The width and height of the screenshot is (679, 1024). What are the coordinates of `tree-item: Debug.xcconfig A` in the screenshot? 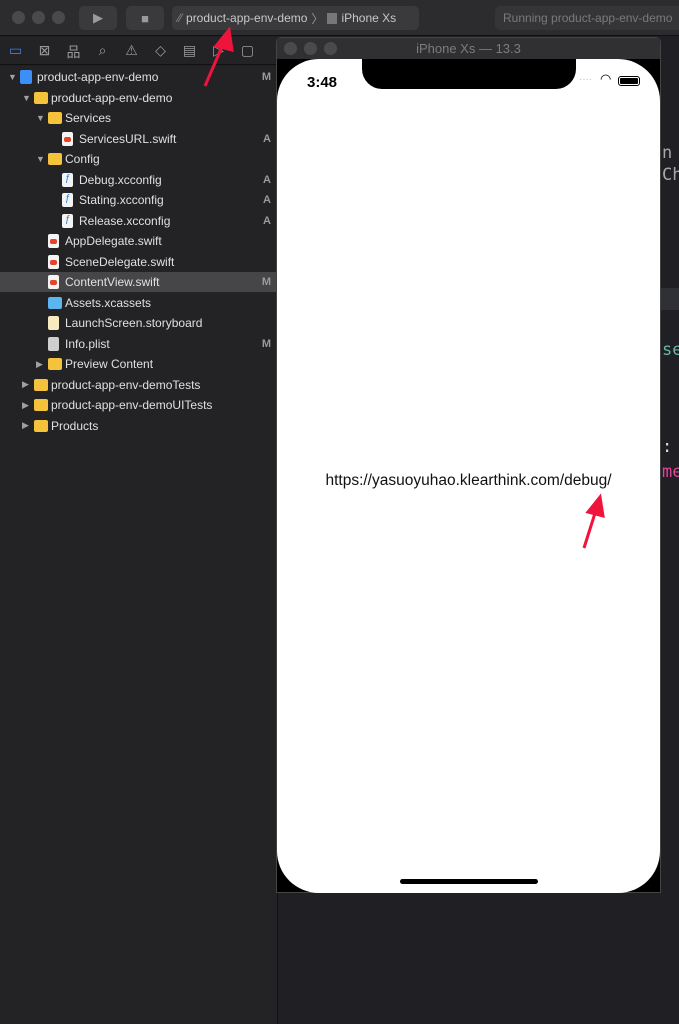 It's located at (139, 180).